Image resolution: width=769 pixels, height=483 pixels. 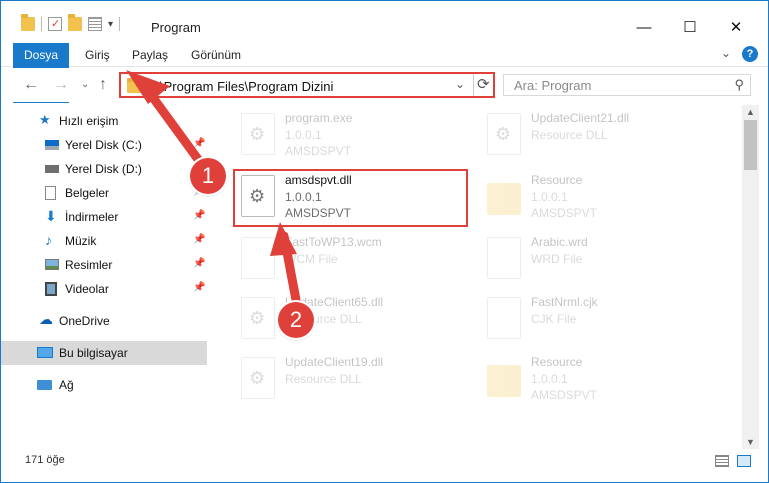 I want to click on file-type: CJK File, so click(x=554, y=319).